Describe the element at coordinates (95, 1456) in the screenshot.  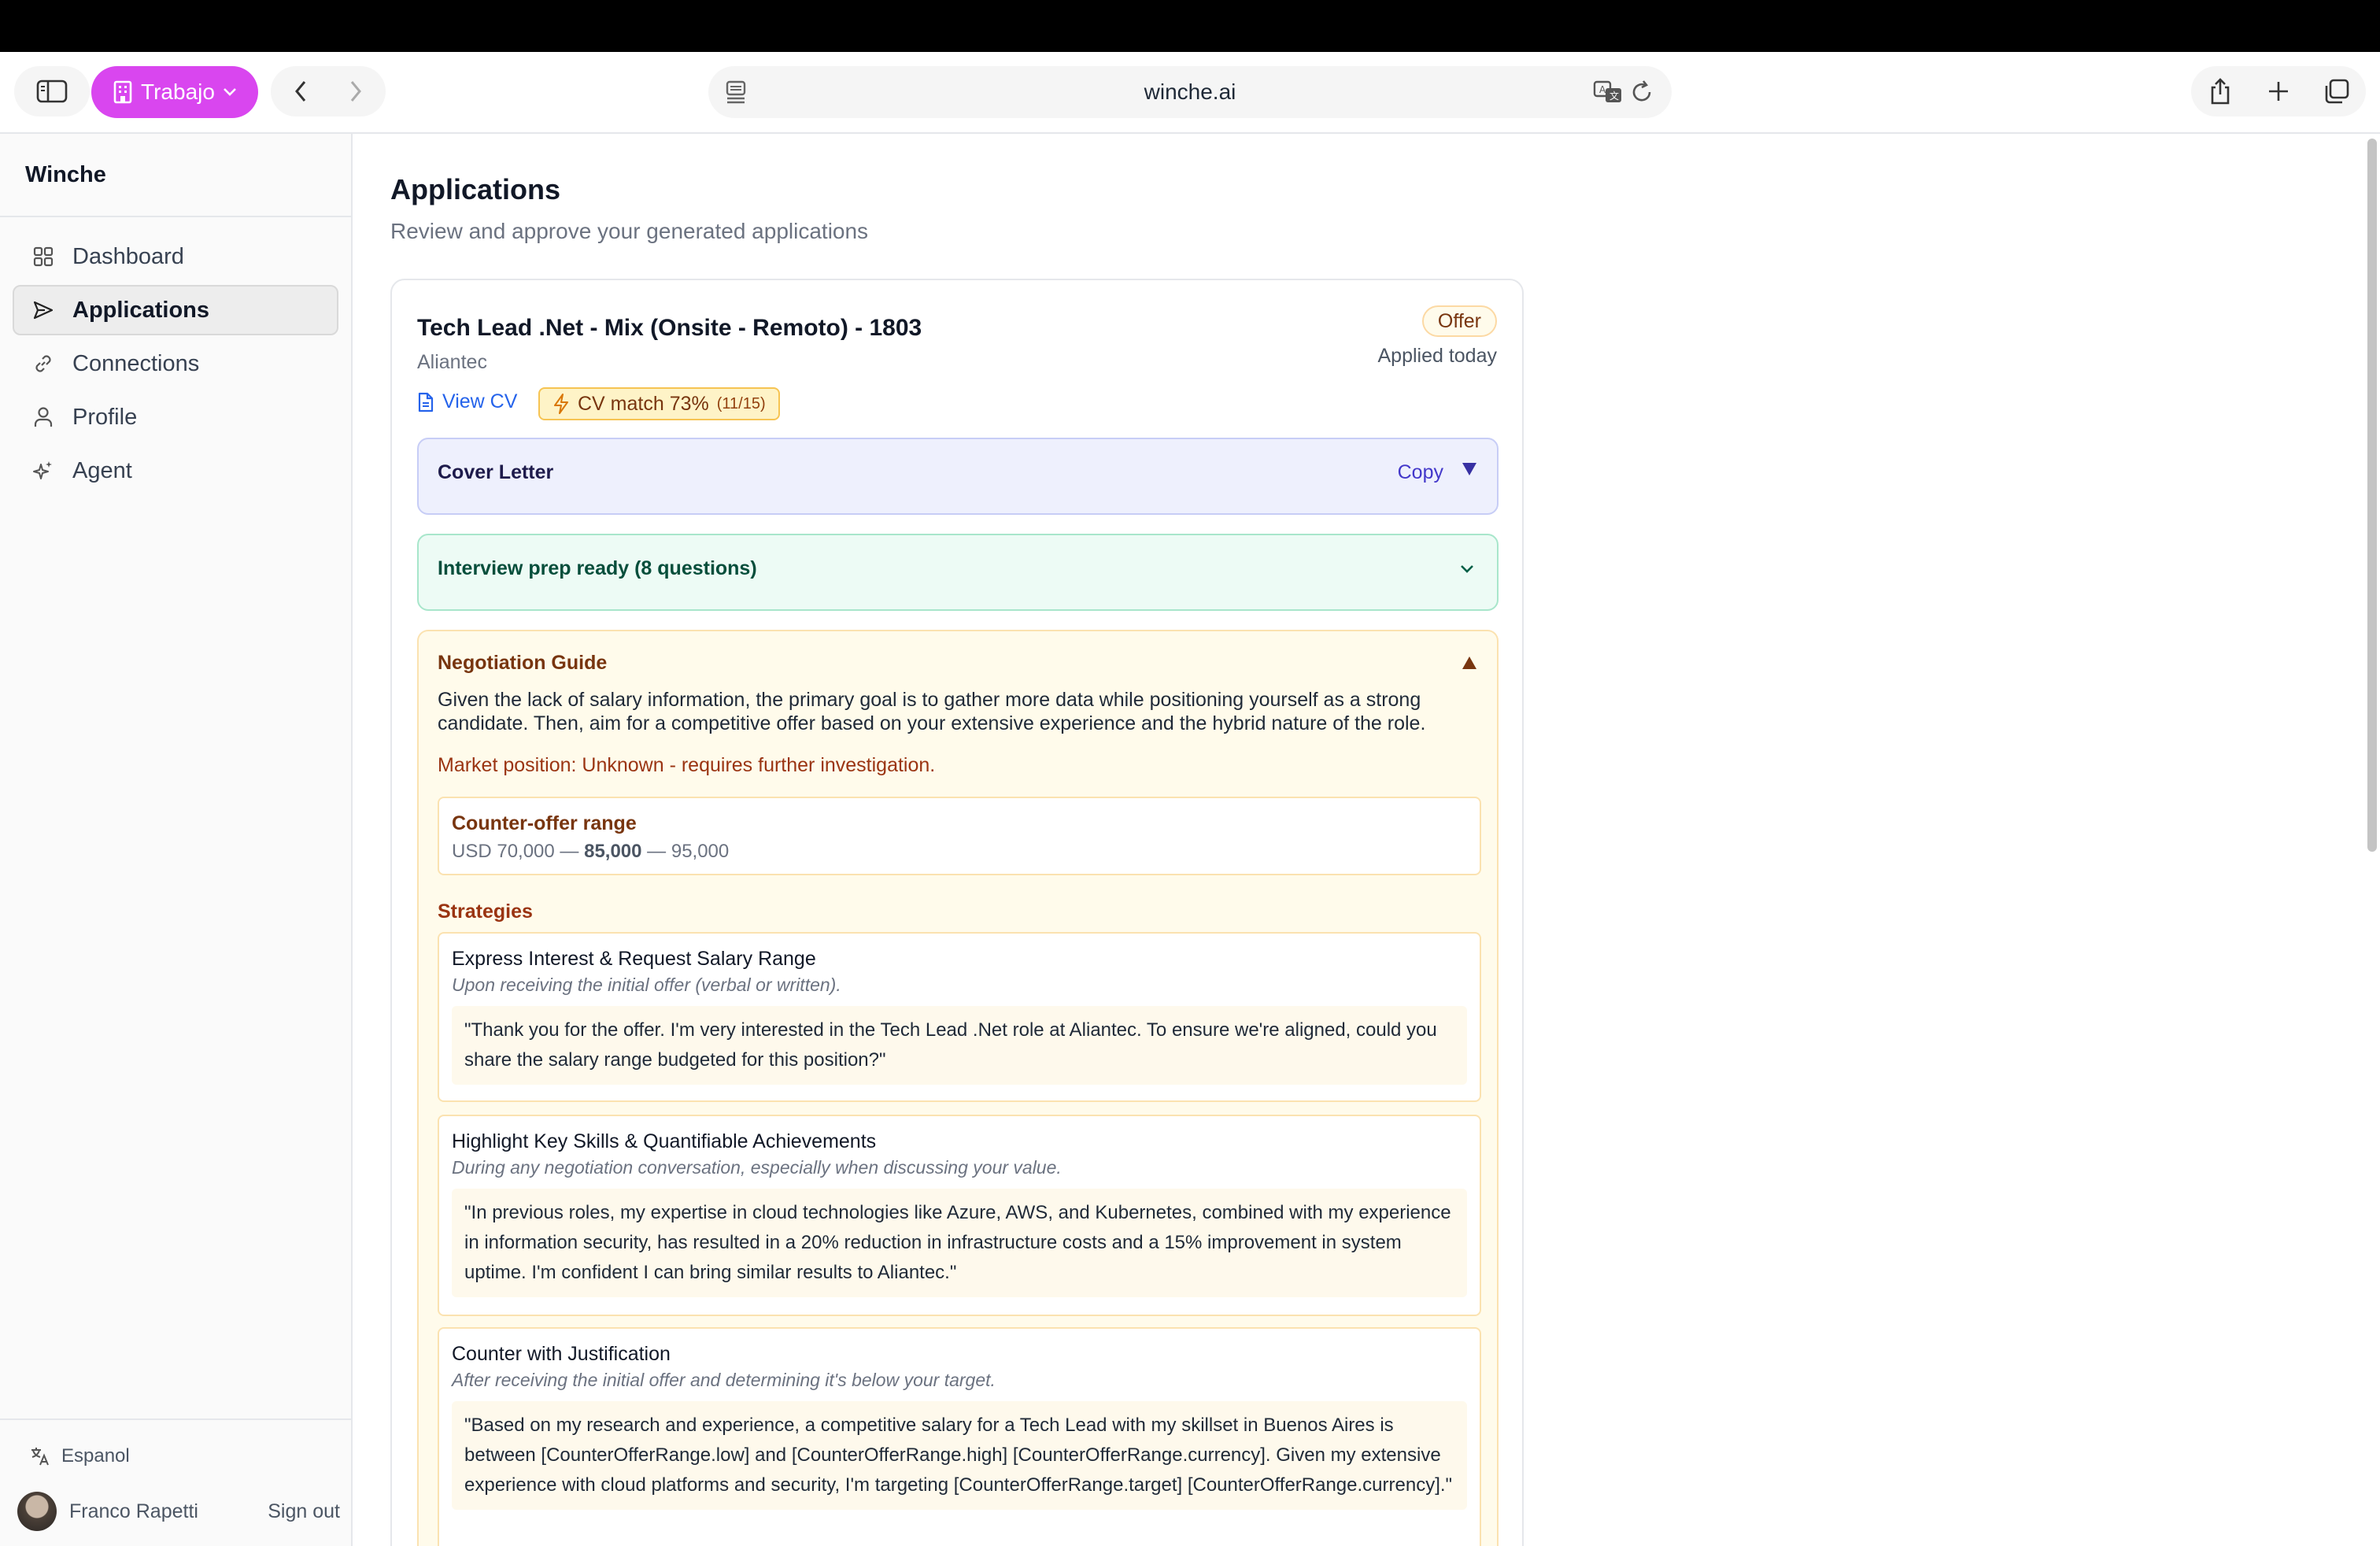
I see `language-label: Espanol` at that location.